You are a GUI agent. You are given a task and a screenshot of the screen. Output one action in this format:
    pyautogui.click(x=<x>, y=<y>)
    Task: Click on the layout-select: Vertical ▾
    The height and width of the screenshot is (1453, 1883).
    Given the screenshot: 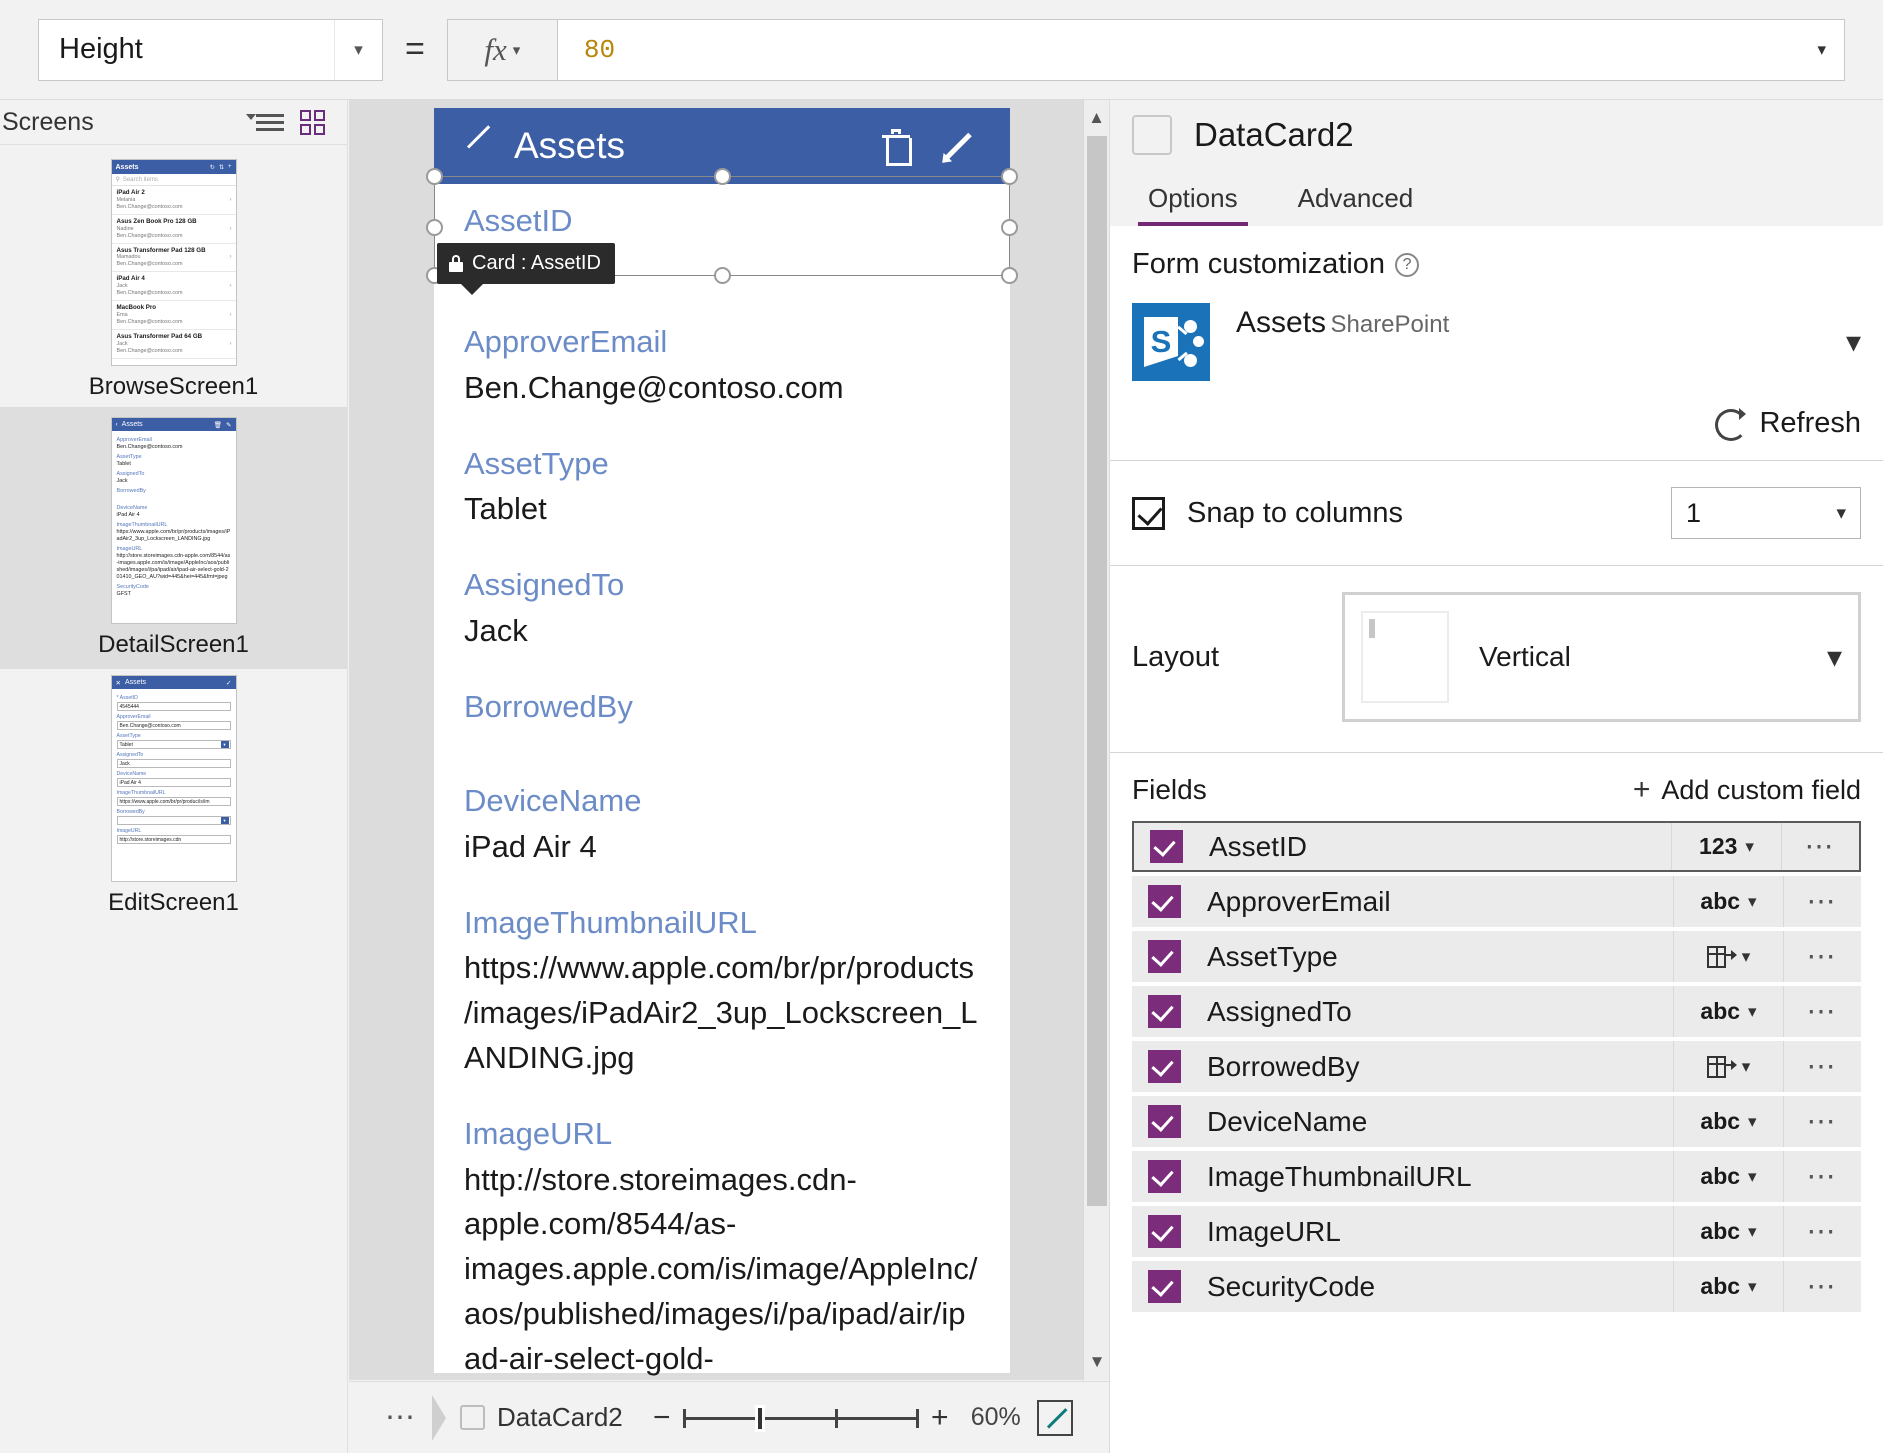 What is the action you would take?
    pyautogui.click(x=1601, y=657)
    